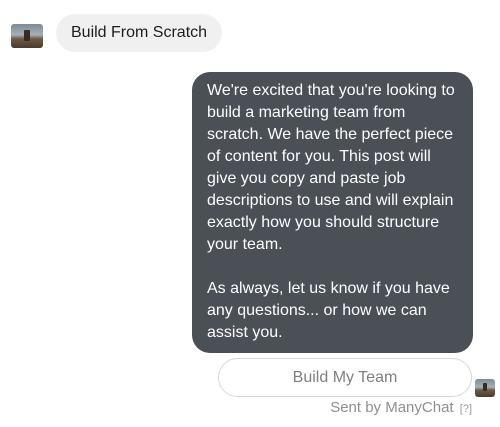 The height and width of the screenshot is (427, 500). I want to click on user-avatar, so click(27, 36).